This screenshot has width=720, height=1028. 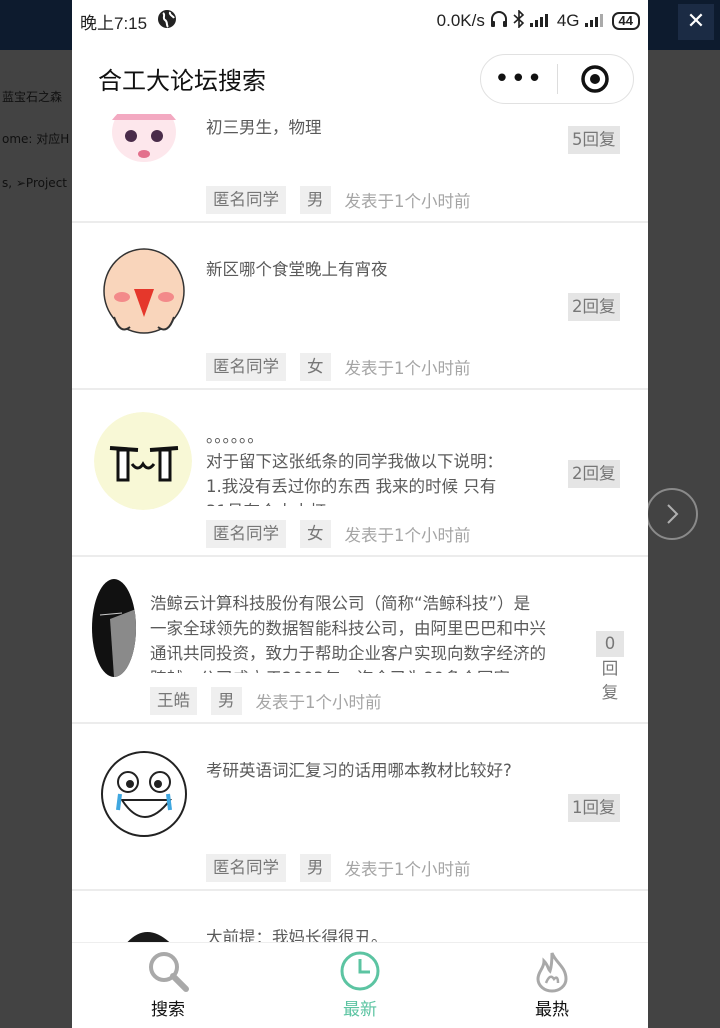 What do you see at coordinates (610, 644) in the screenshot?
I see `reply-number: 0` at bounding box center [610, 644].